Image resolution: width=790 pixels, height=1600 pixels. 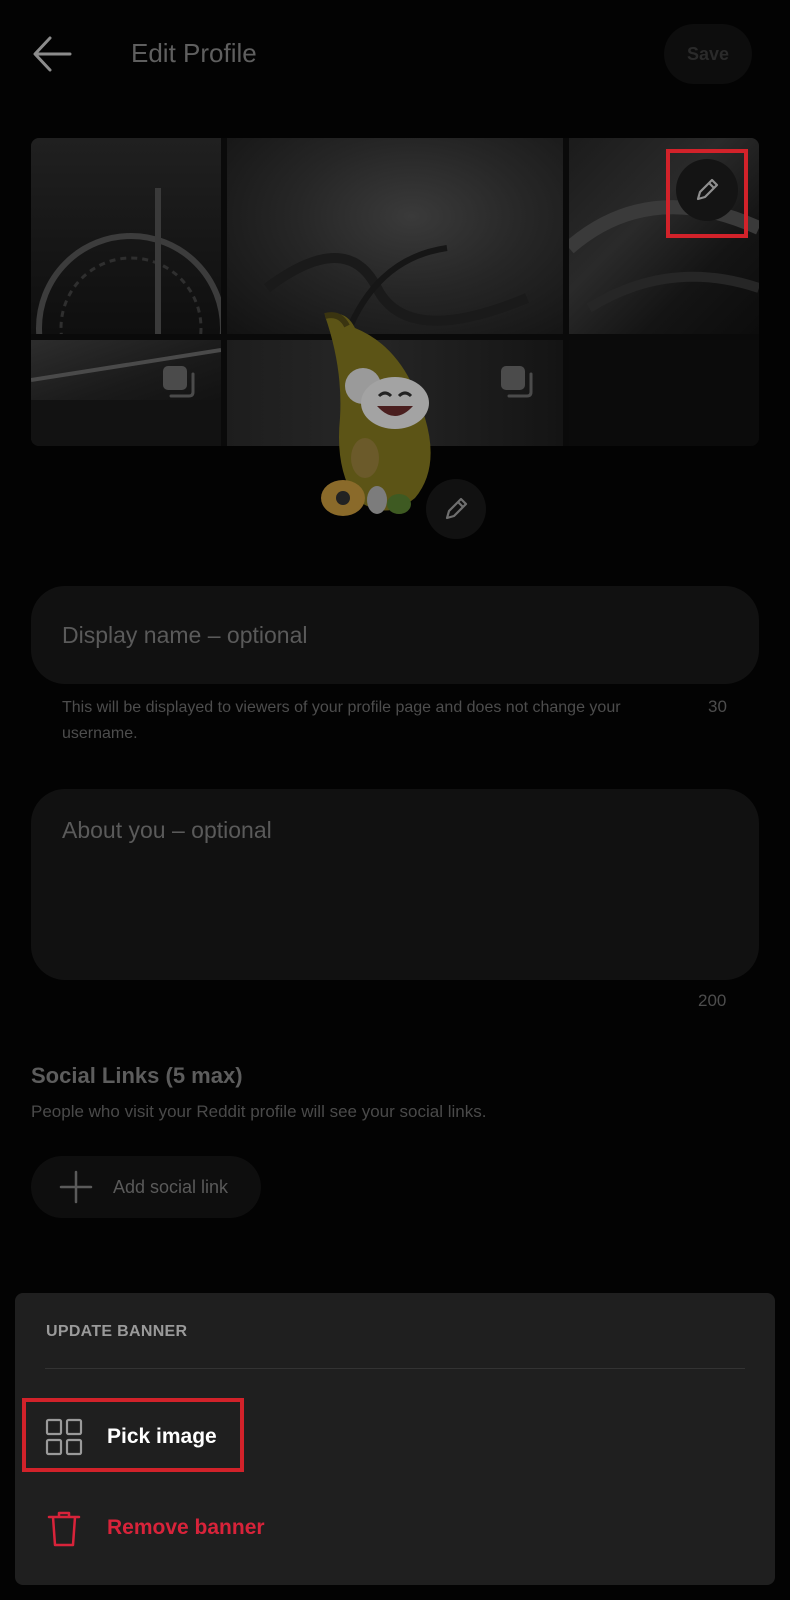 What do you see at coordinates (186, 1527) in the screenshot?
I see `remove-banner-label: Remove banner` at bounding box center [186, 1527].